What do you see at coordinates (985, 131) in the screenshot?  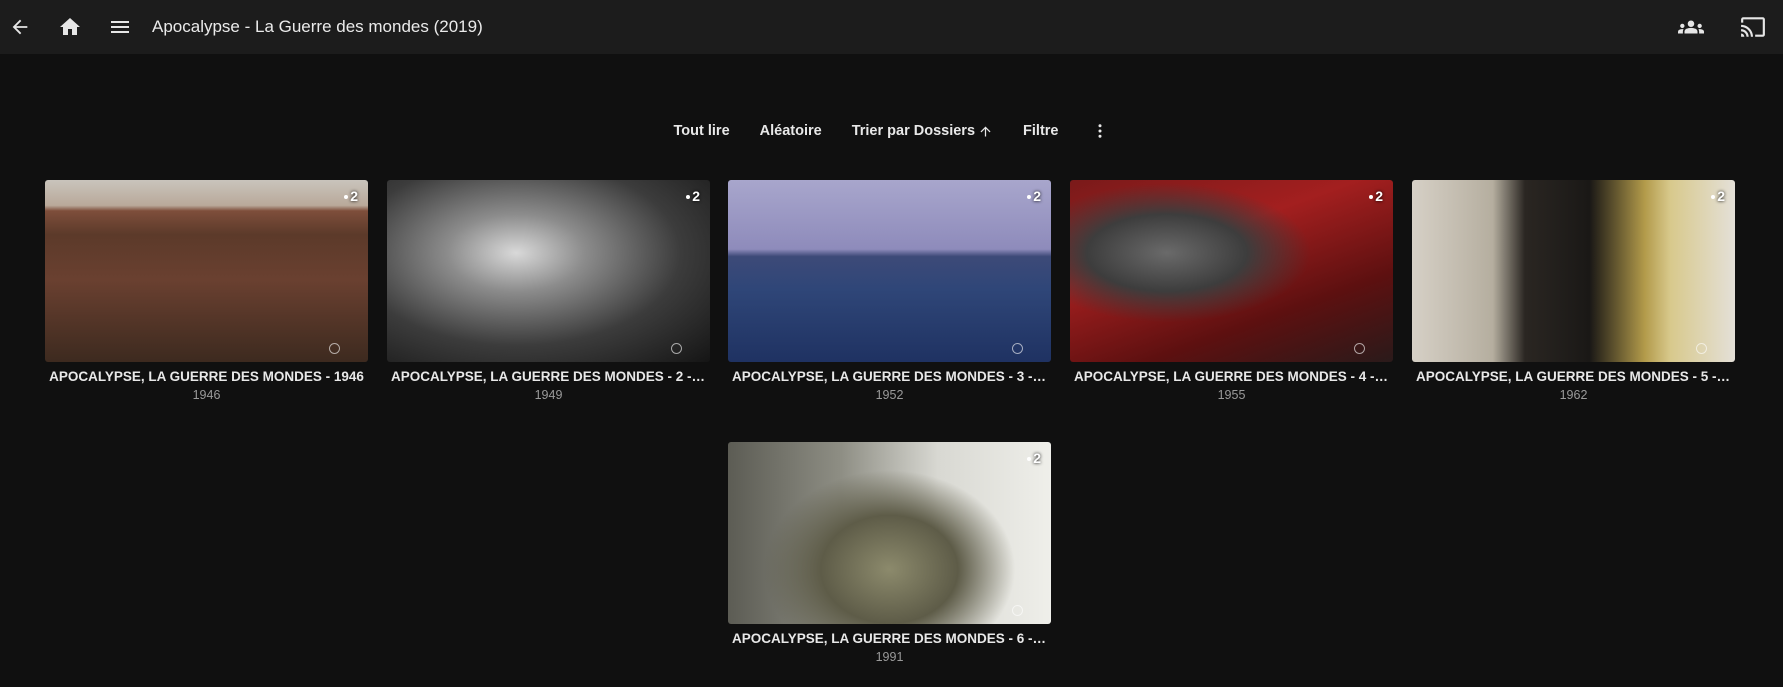 I see `arrow-up-icon` at bounding box center [985, 131].